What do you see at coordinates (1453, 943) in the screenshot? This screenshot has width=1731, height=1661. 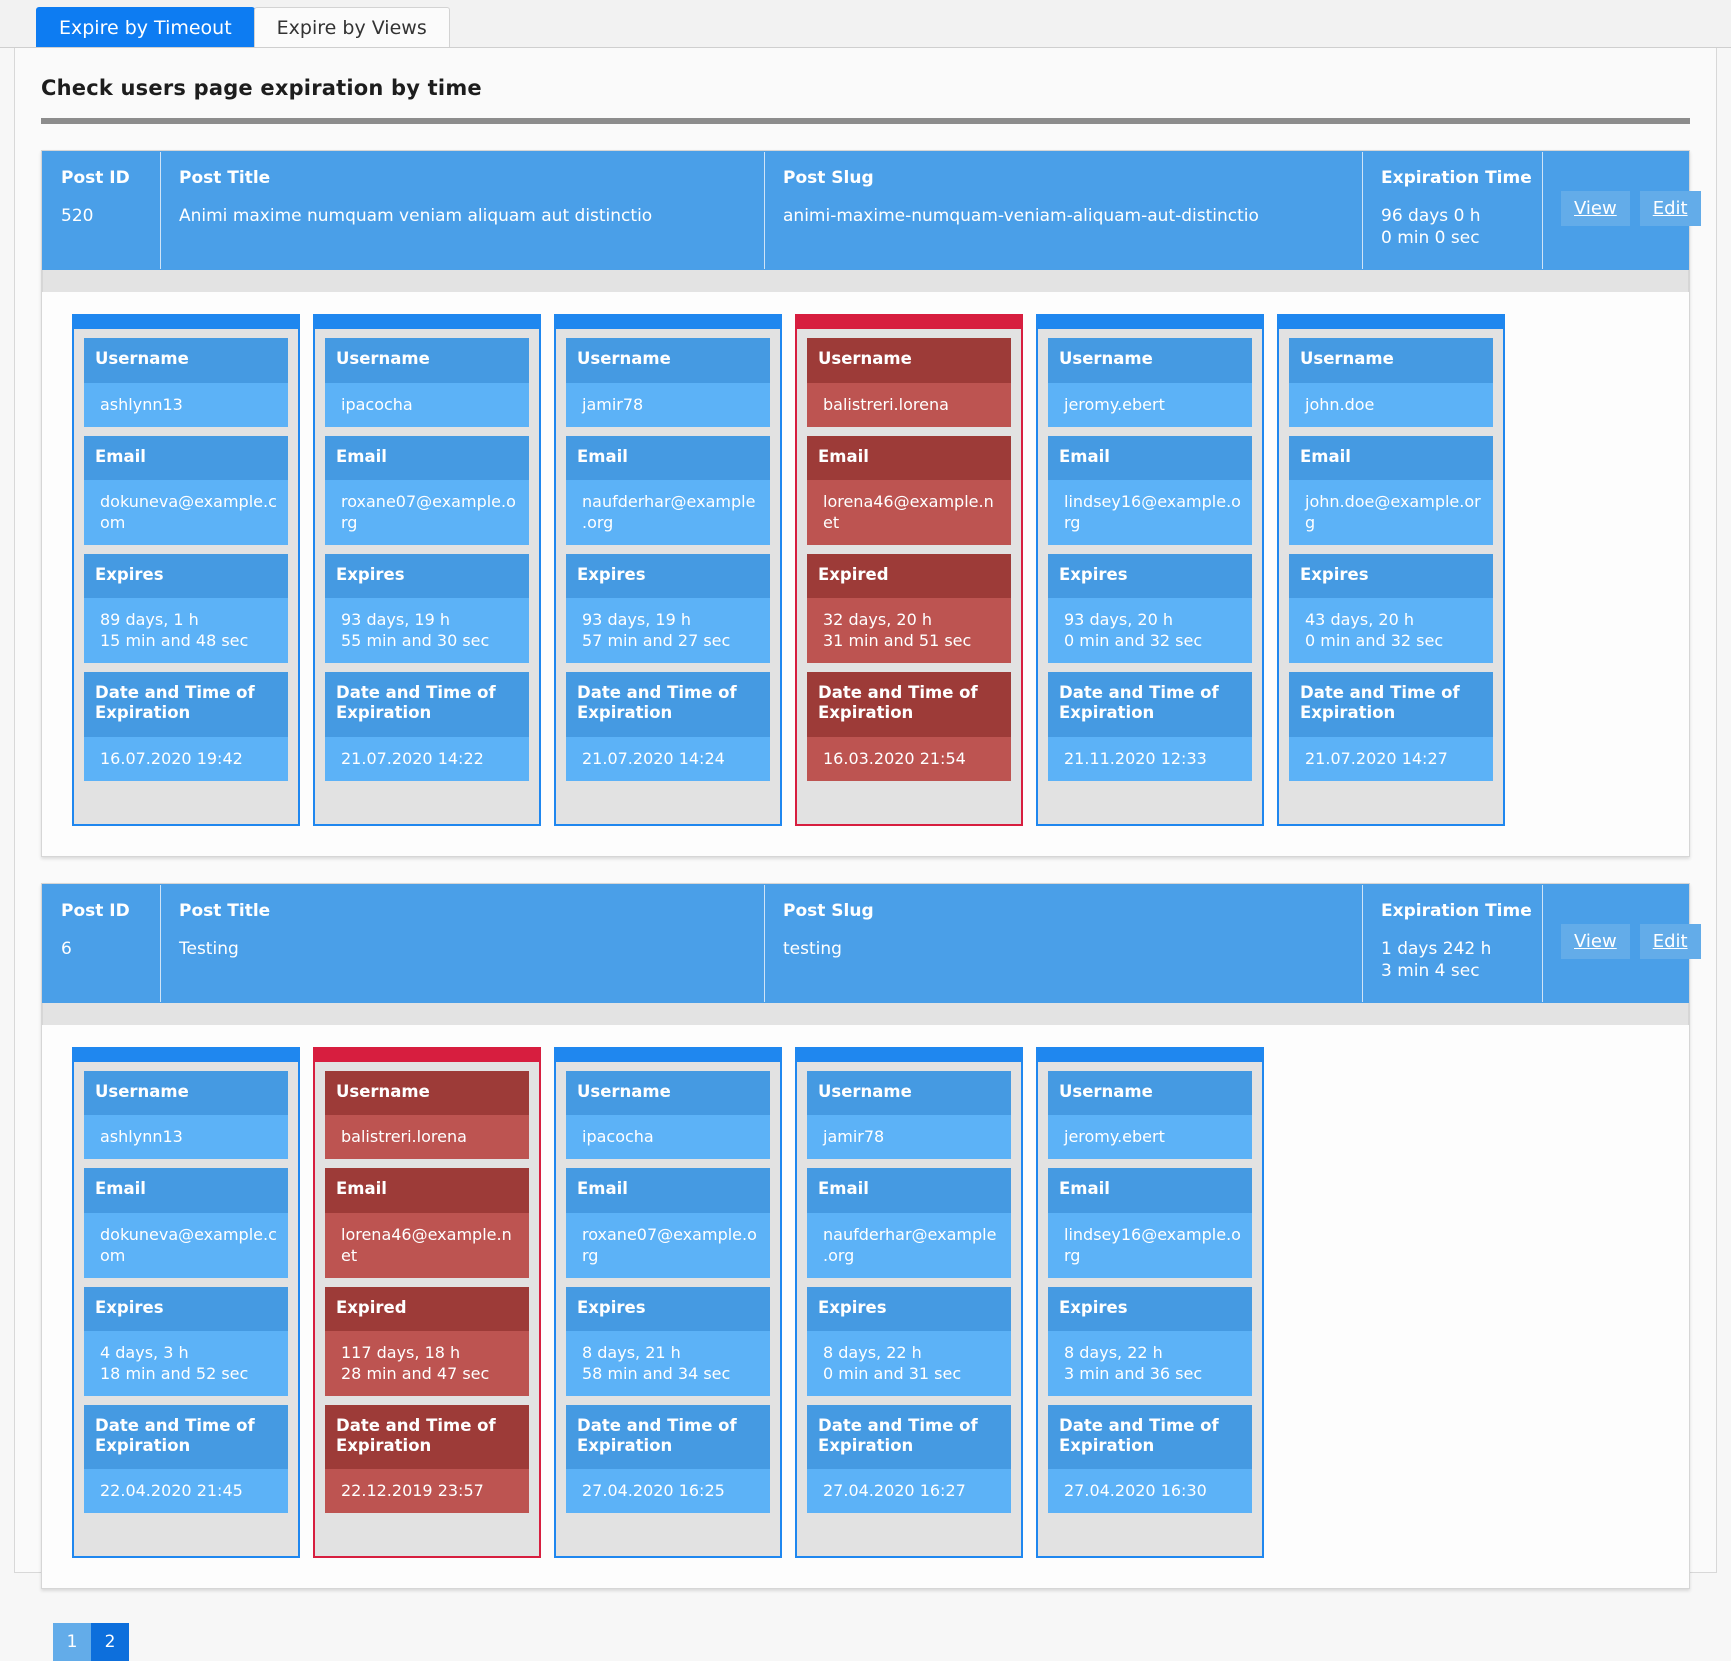 I see `expiration-time-cell: Expiration Time 1 days 242 h 3 min 4 sec` at bounding box center [1453, 943].